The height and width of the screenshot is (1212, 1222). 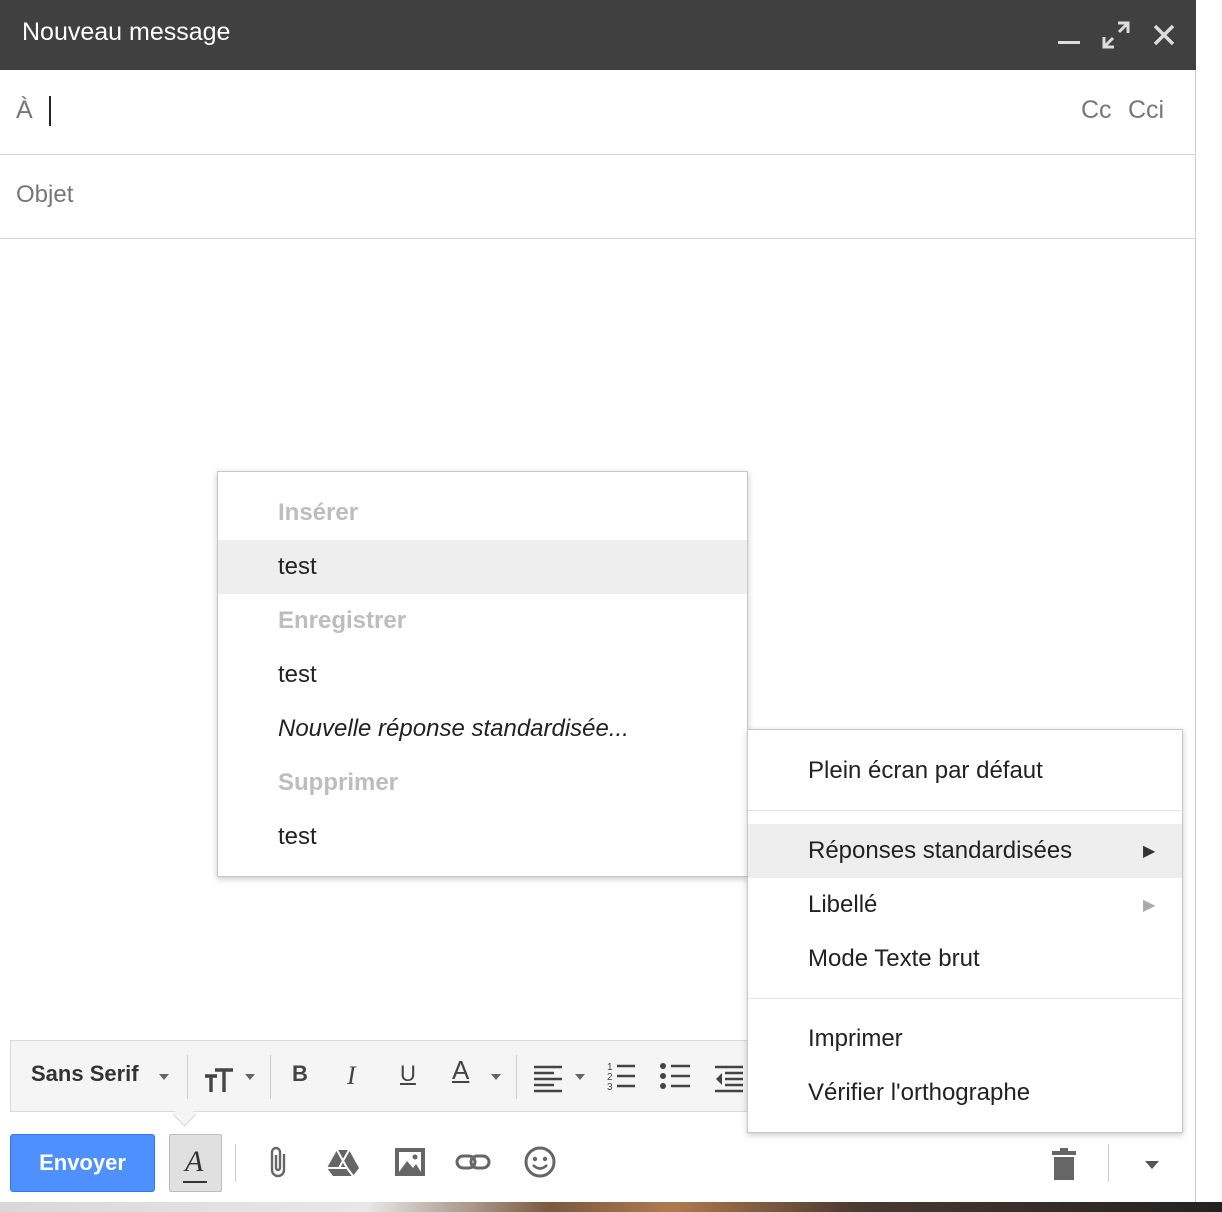 What do you see at coordinates (729, 1078) in the screenshot?
I see `indent-less-icon` at bounding box center [729, 1078].